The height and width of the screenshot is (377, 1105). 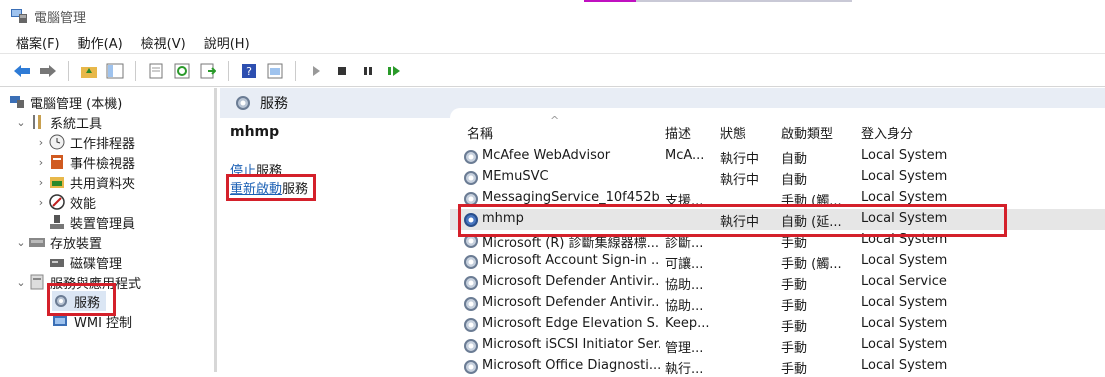 What do you see at coordinates (156, 71) in the screenshot?
I see `properties-icon` at bounding box center [156, 71].